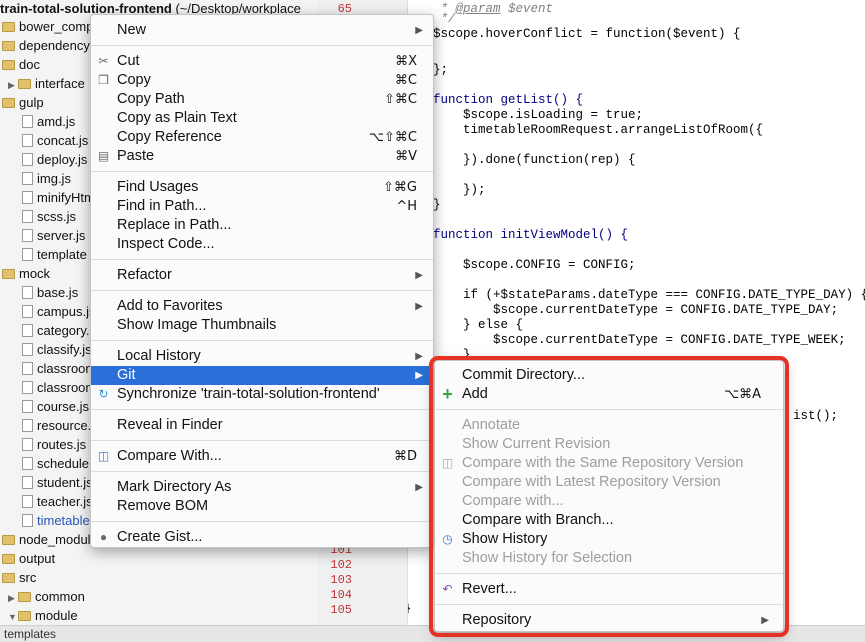 The width and height of the screenshot is (865, 642). Describe the element at coordinates (262, 425) in the screenshot. I see `menu-item-reveal-in-finder: Reveal in Finder` at that location.